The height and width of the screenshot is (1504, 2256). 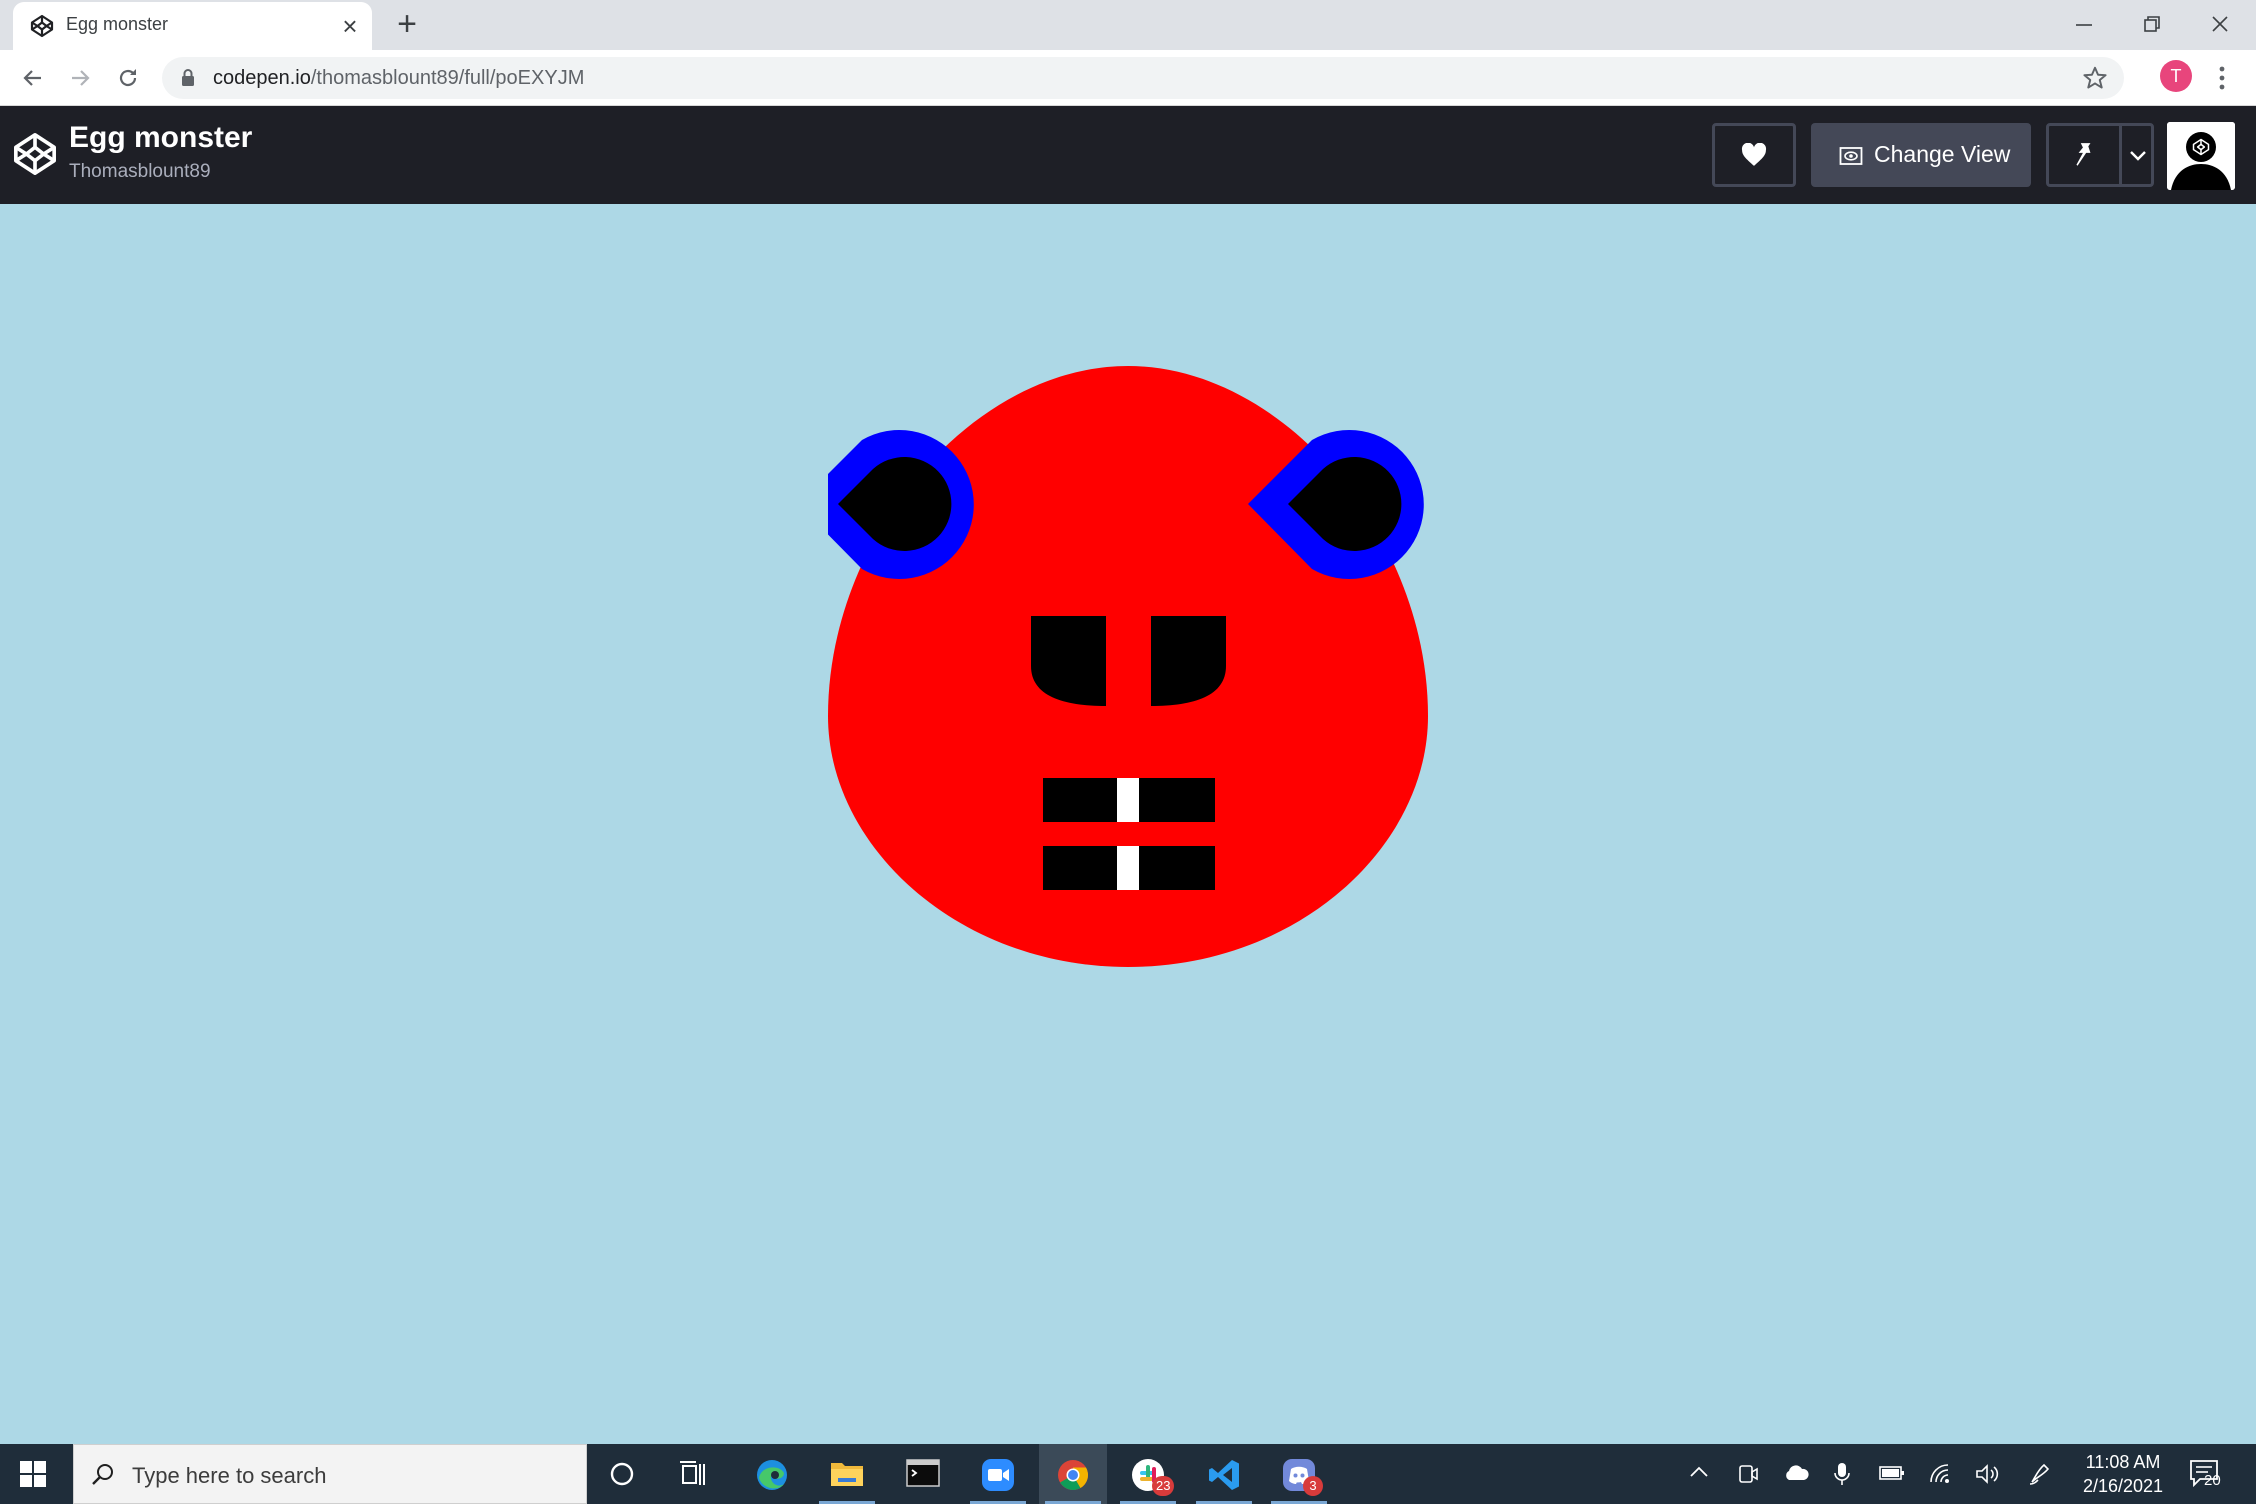 I want to click on url-text: codepen.io/thomasblount89/full/poEXYJM, so click(x=398, y=78).